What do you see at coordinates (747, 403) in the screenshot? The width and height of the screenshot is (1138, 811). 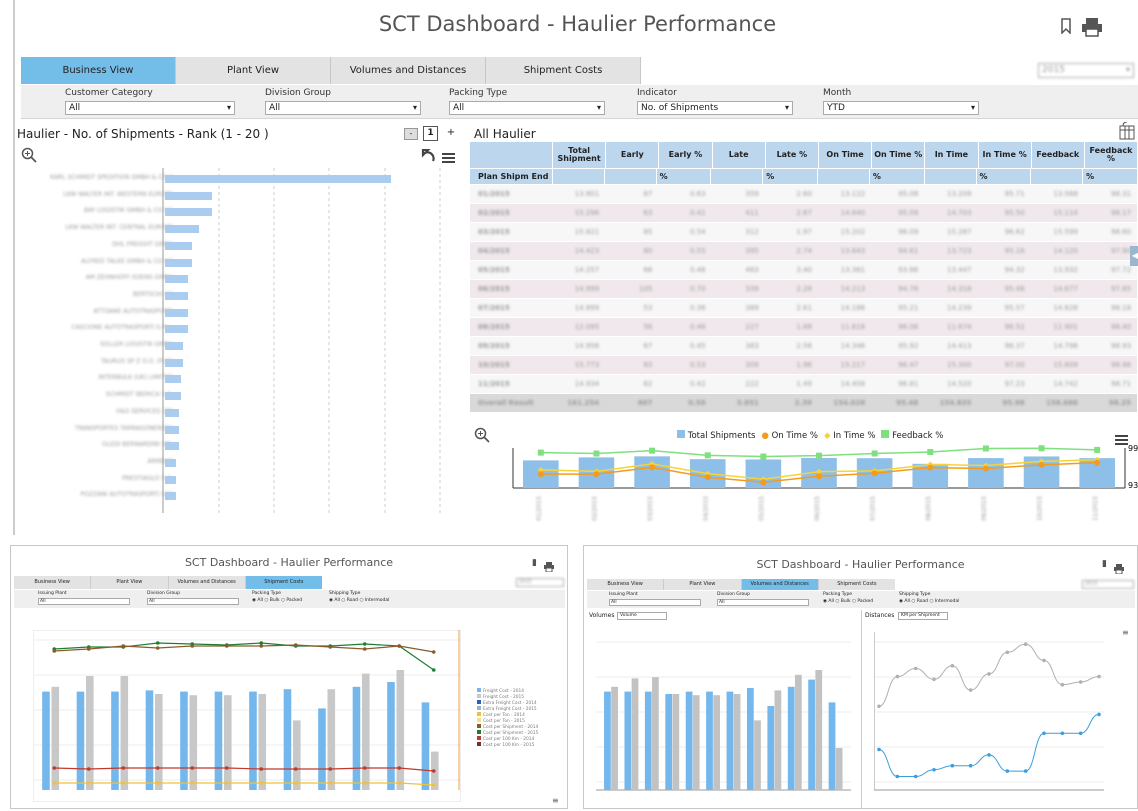 I see `table-cell: 3.851` at bounding box center [747, 403].